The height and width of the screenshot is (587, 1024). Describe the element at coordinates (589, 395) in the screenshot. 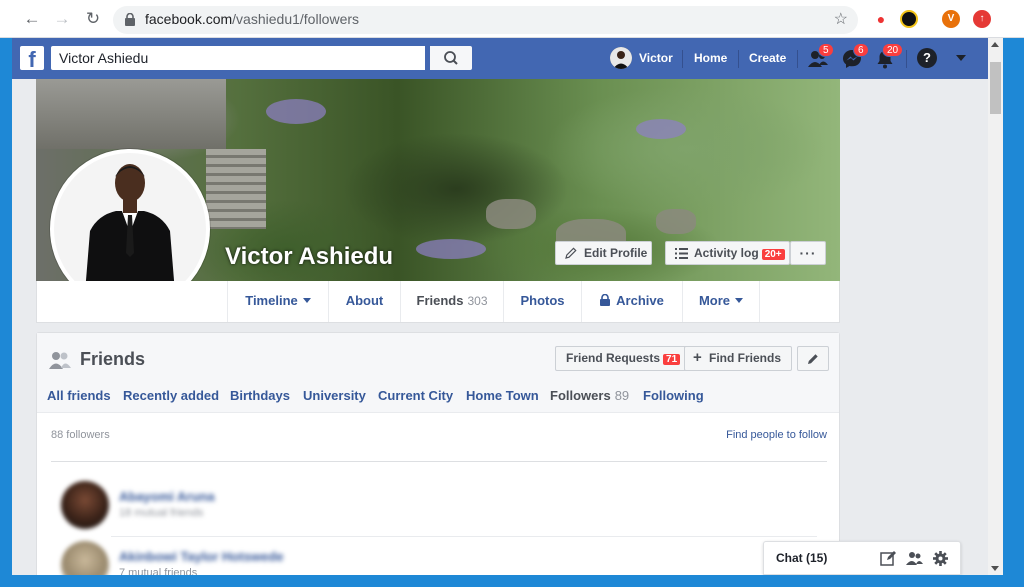

I see `subtab-followers: Followers 89` at that location.